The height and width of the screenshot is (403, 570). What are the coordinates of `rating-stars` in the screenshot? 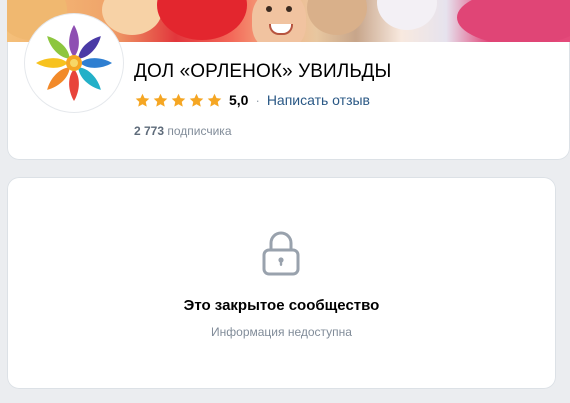 It's located at (178, 100).